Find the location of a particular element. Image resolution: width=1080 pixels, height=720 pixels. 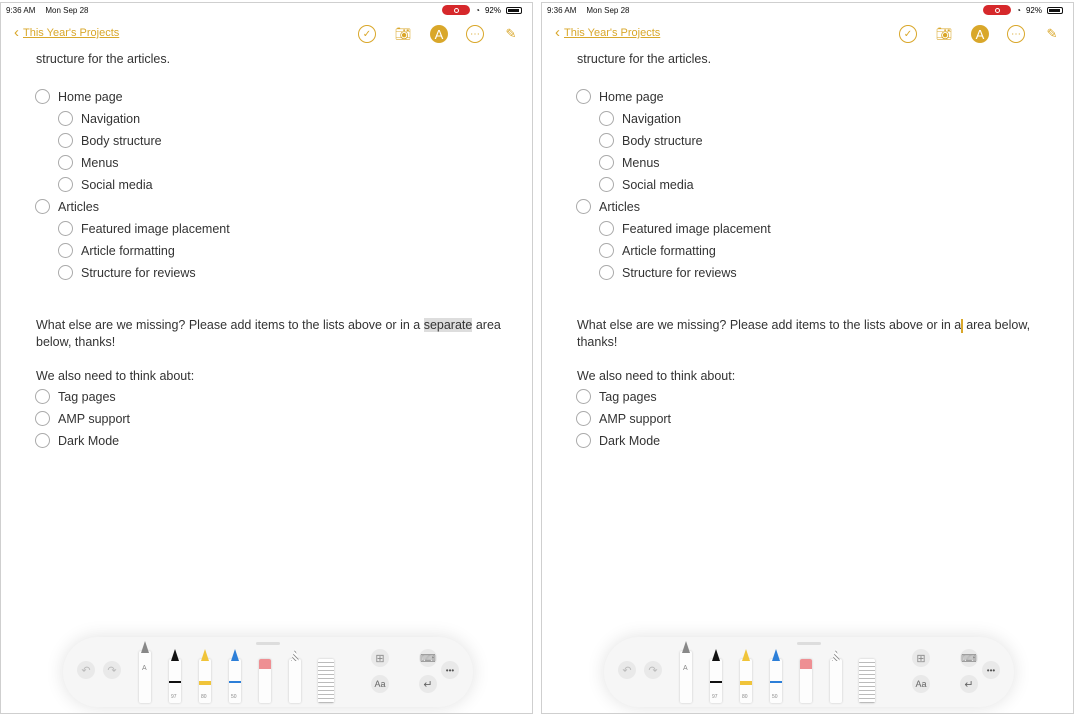

checklist-item-label: Menus is located at coordinates (641, 162).